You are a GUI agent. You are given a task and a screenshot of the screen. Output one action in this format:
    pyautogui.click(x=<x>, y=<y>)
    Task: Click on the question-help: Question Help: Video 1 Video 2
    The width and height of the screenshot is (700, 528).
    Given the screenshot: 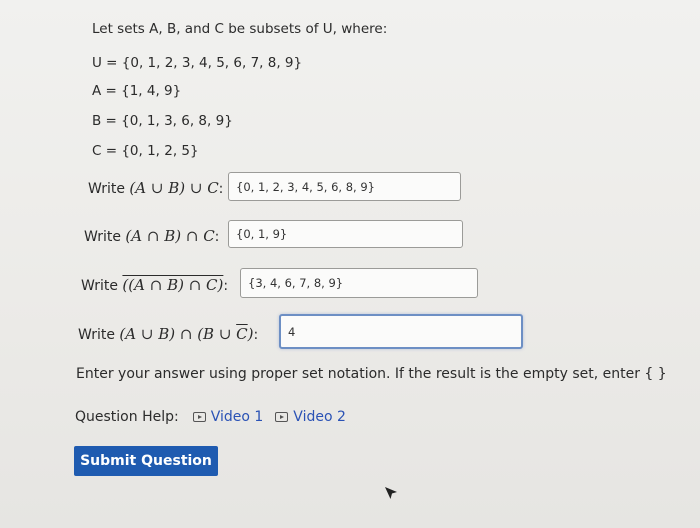 What is the action you would take?
    pyautogui.click(x=210, y=417)
    